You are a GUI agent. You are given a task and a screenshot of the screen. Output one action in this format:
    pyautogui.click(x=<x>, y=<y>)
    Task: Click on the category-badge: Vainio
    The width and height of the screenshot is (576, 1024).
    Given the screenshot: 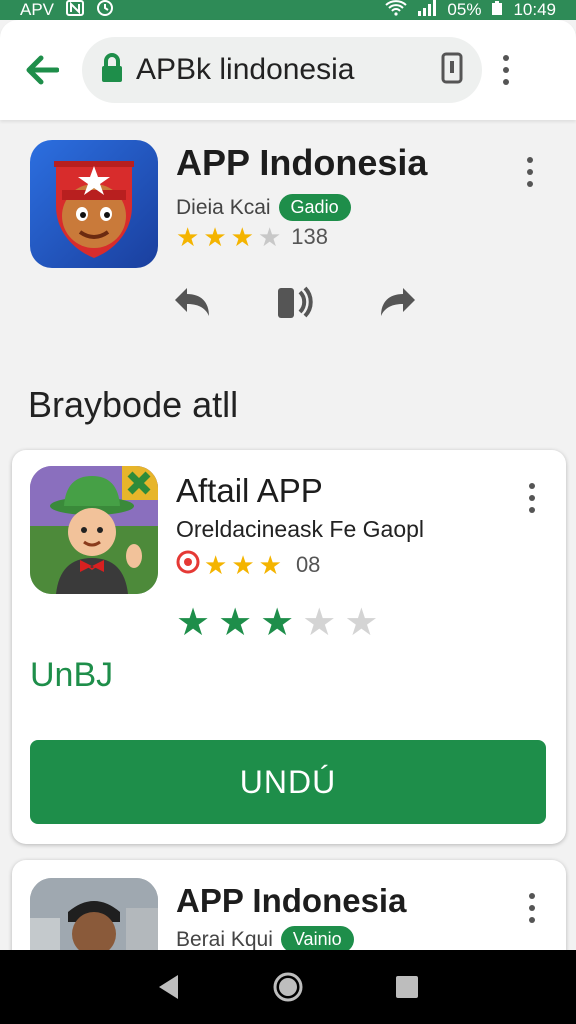 What is the action you would take?
    pyautogui.click(x=317, y=939)
    